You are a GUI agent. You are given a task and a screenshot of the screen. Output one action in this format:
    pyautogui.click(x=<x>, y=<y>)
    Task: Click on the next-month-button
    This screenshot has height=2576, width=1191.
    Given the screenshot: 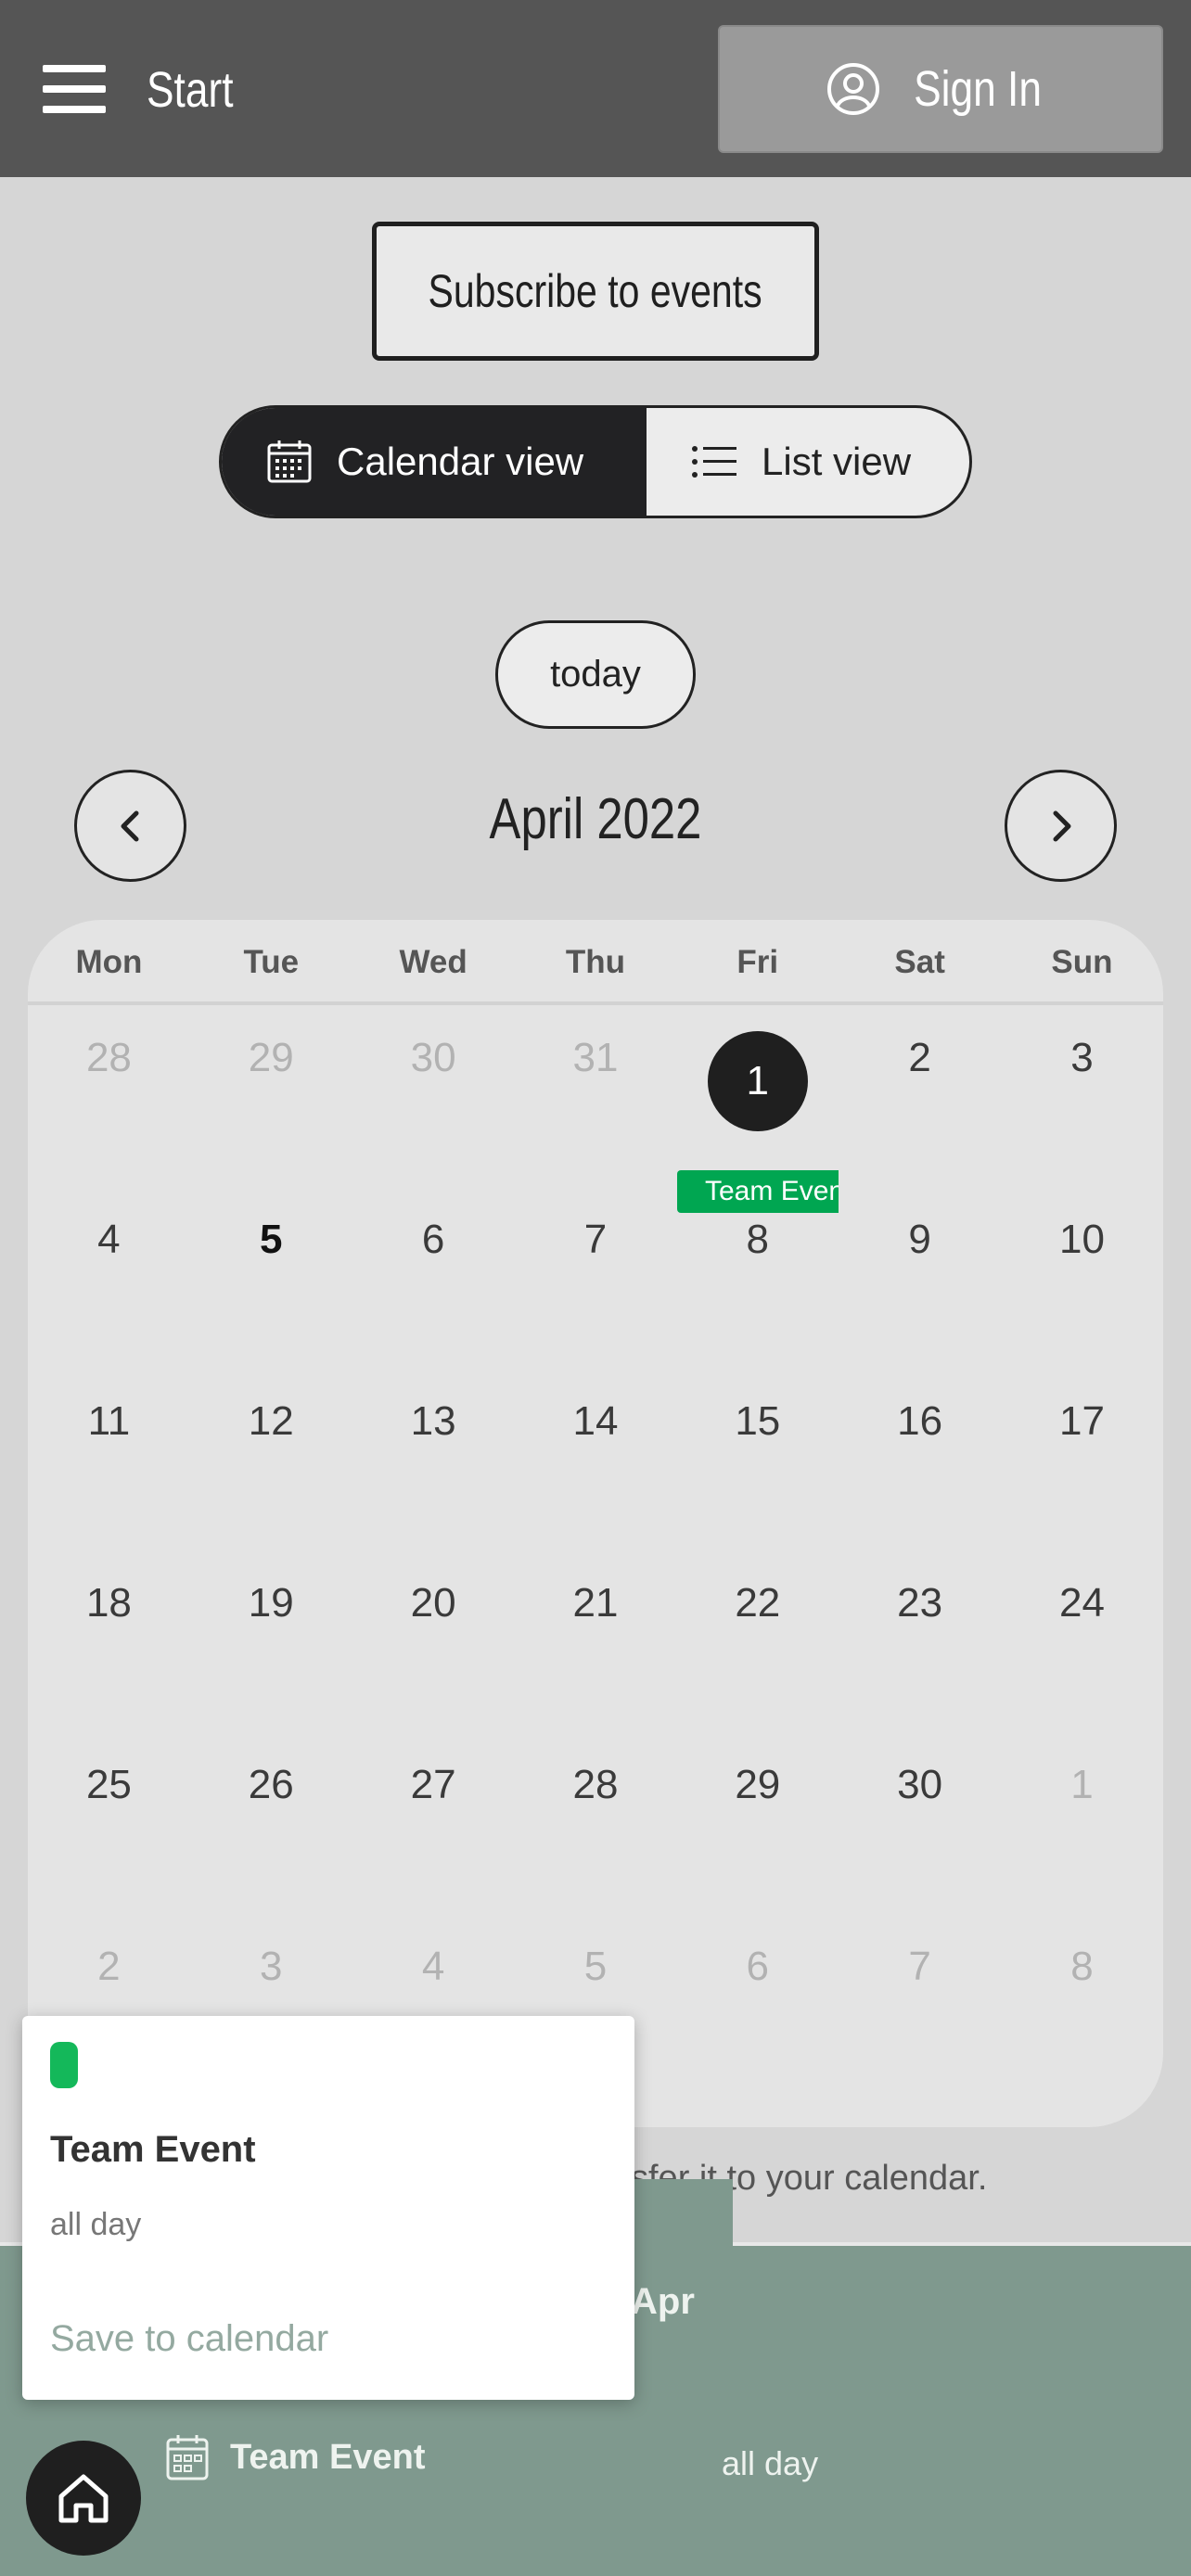 What is the action you would take?
    pyautogui.click(x=1061, y=826)
    